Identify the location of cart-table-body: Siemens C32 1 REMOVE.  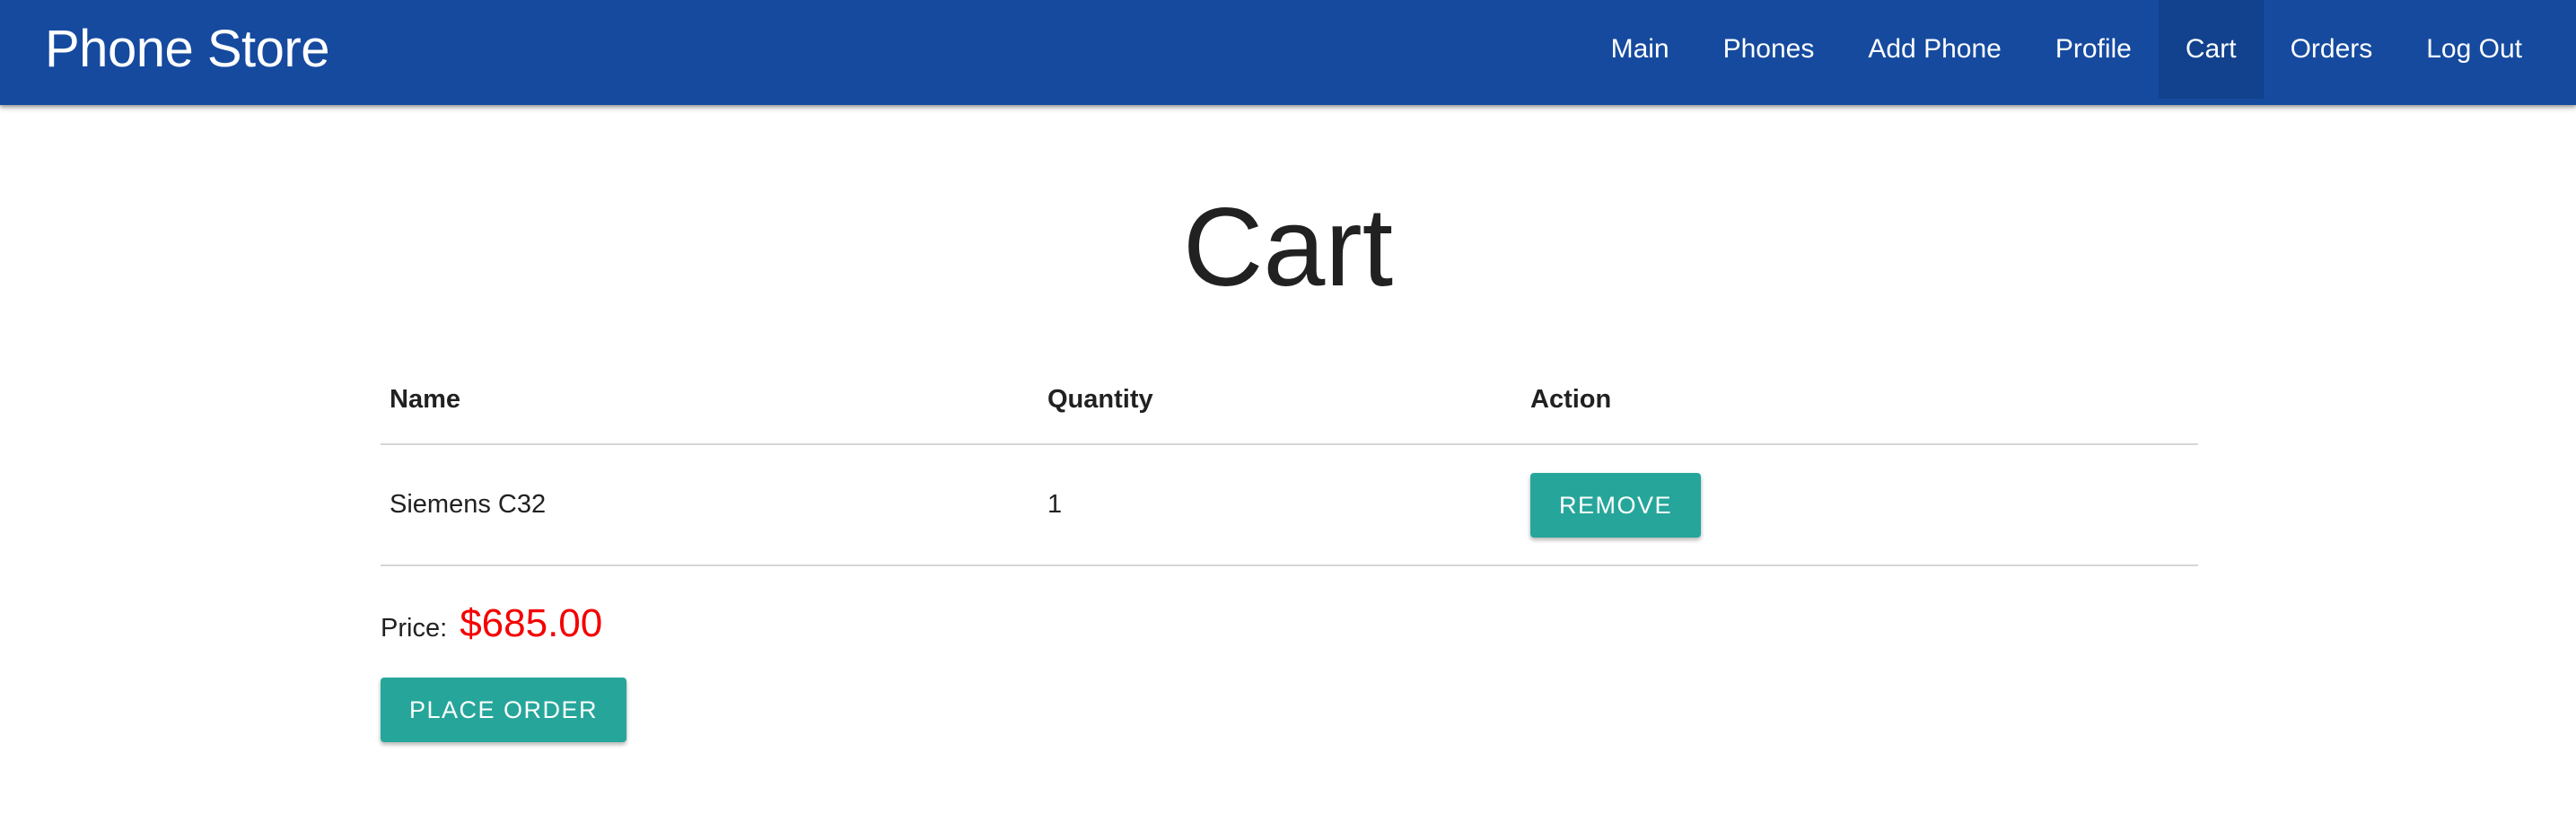
(1289, 505).